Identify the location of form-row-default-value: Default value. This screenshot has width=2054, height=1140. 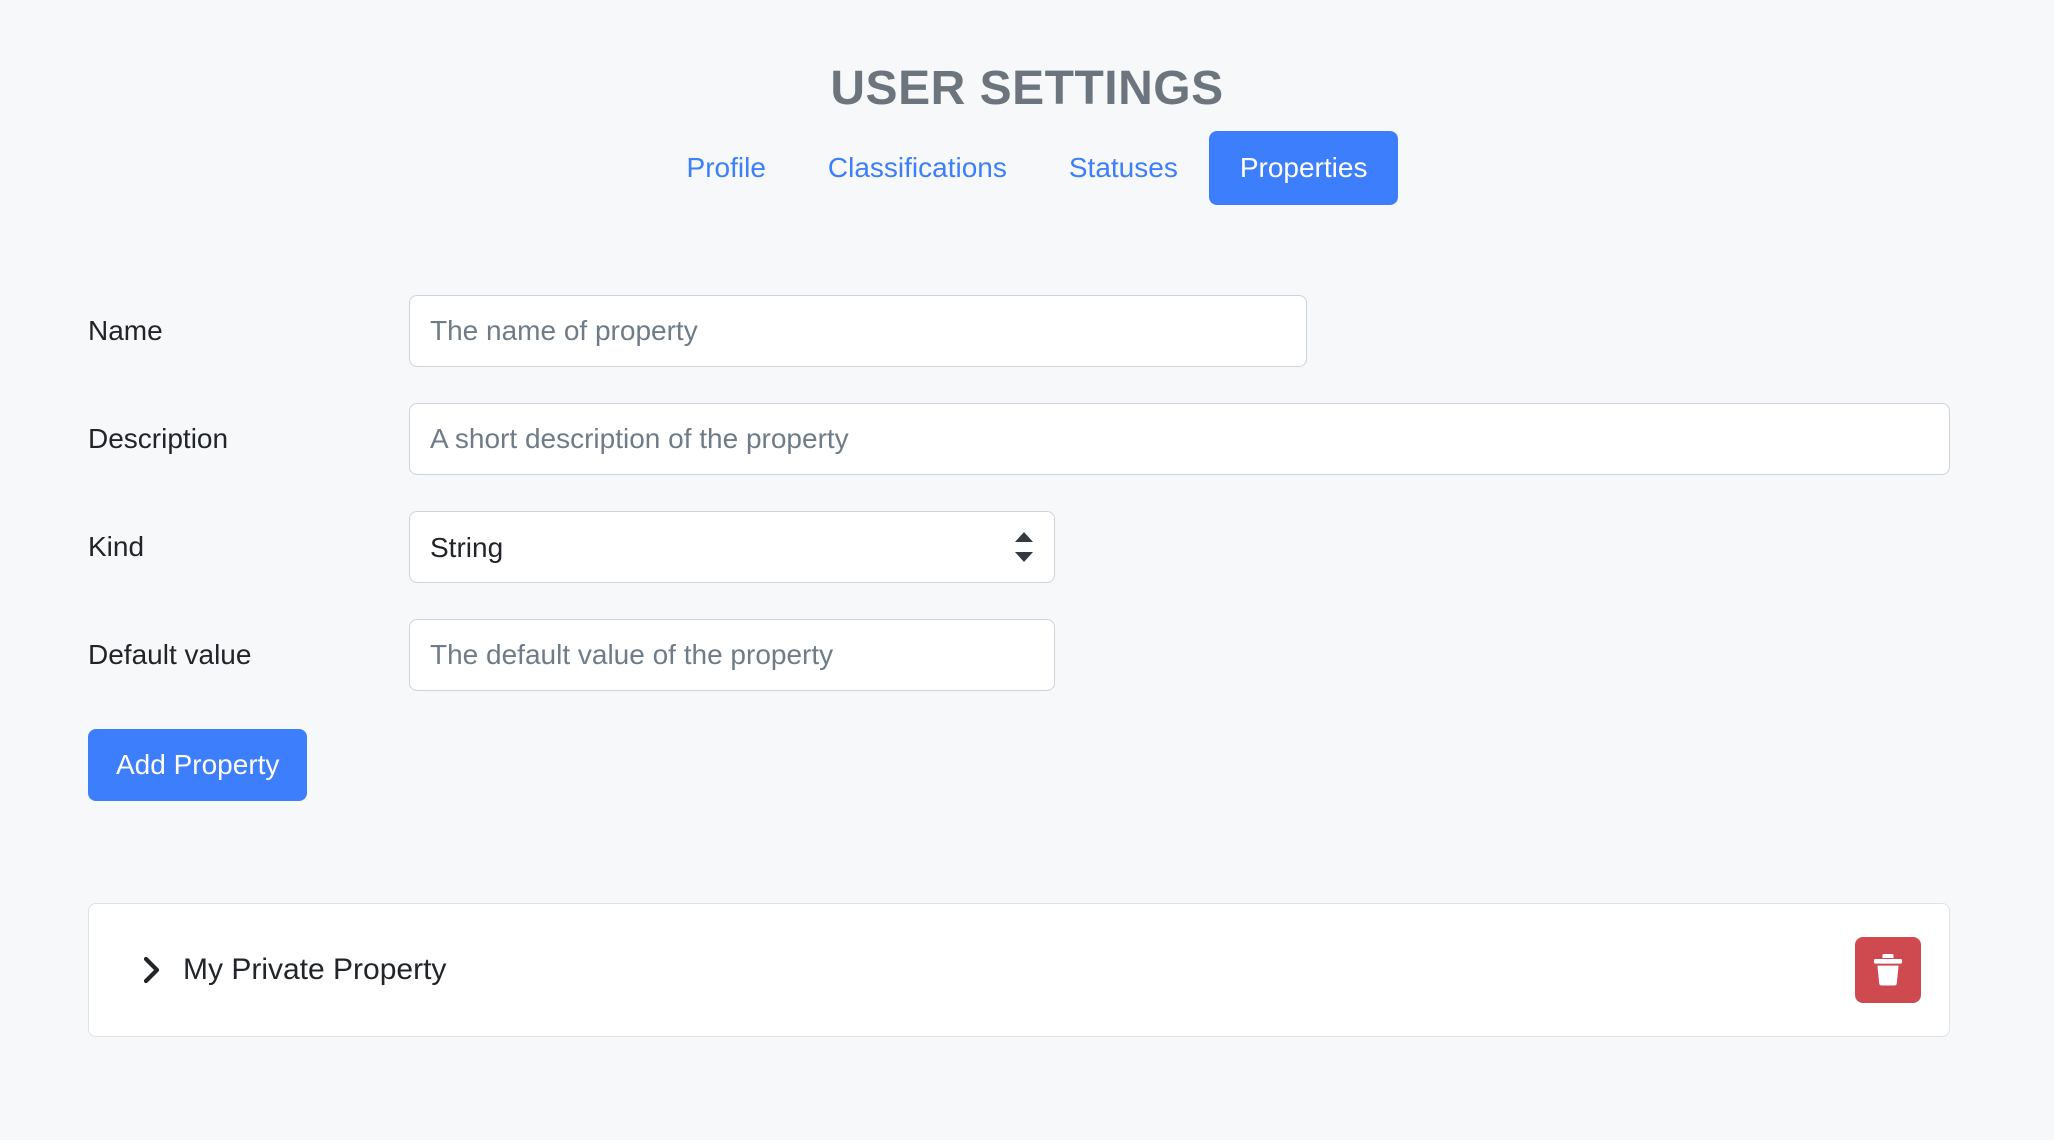
(1019, 655).